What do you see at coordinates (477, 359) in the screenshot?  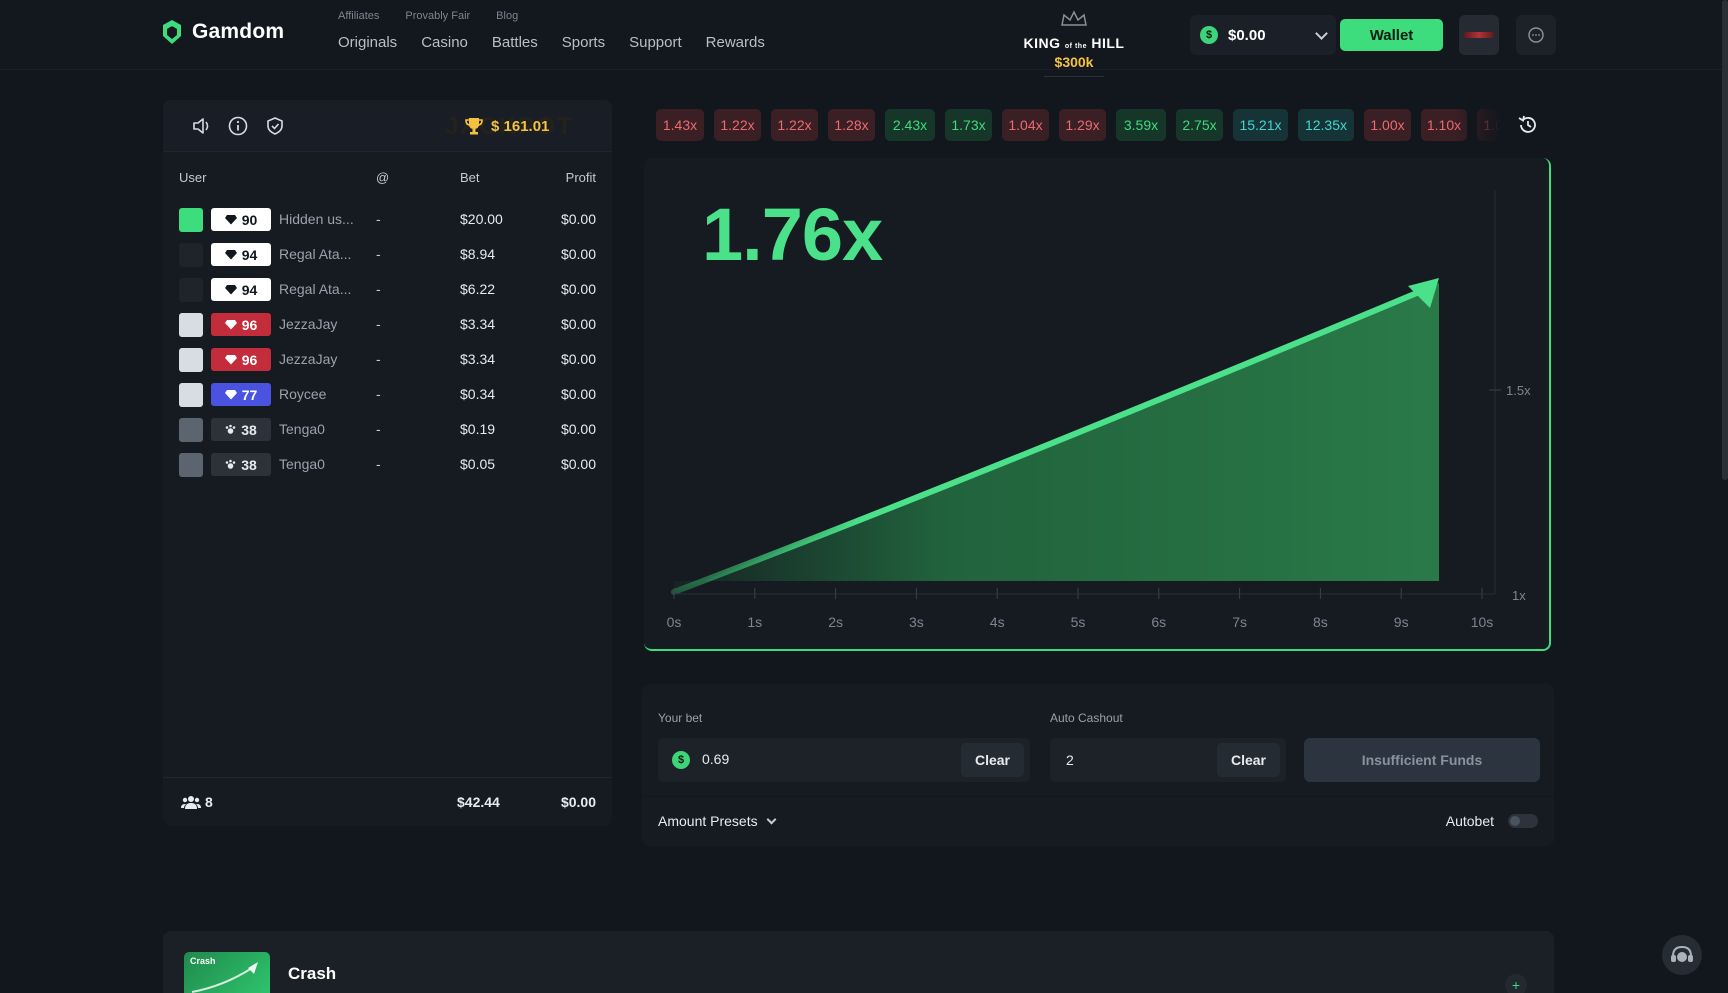 I see `bet-amount: $3.34` at bounding box center [477, 359].